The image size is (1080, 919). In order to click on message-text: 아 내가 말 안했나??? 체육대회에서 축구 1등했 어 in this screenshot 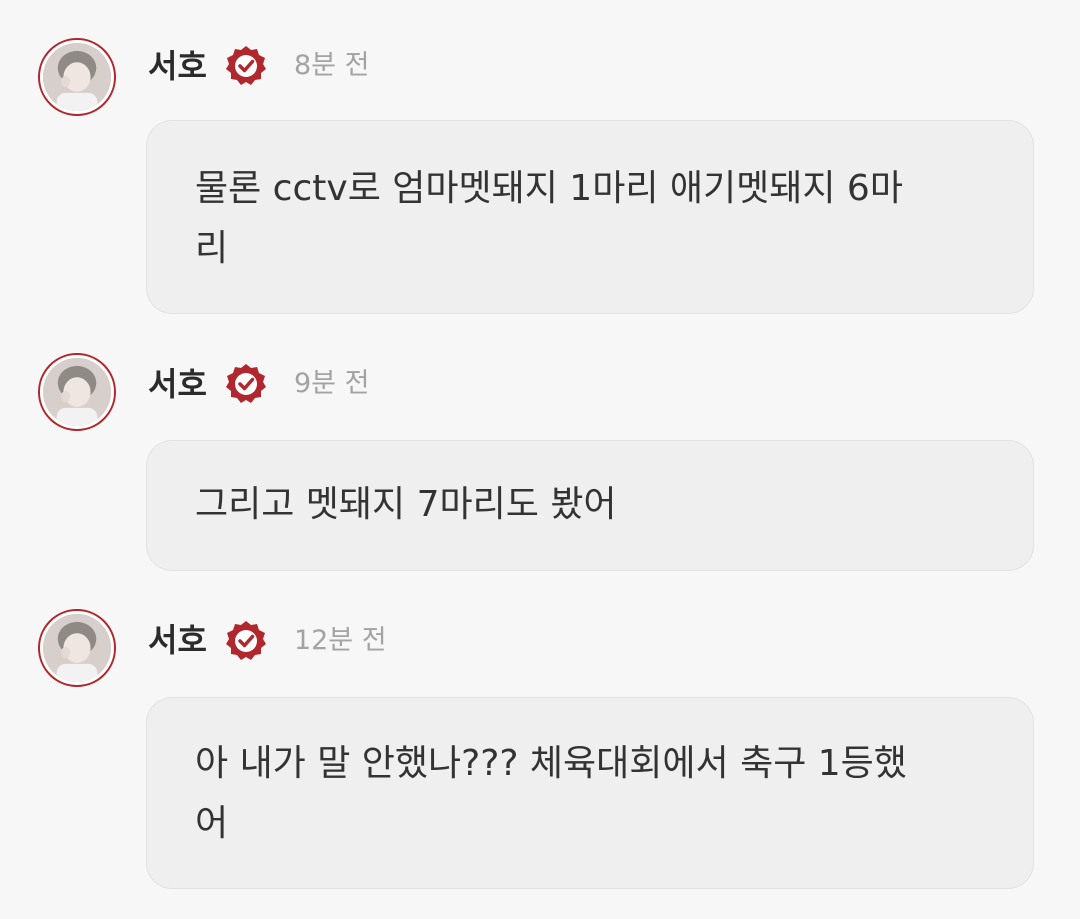, I will do `click(551, 793)`.